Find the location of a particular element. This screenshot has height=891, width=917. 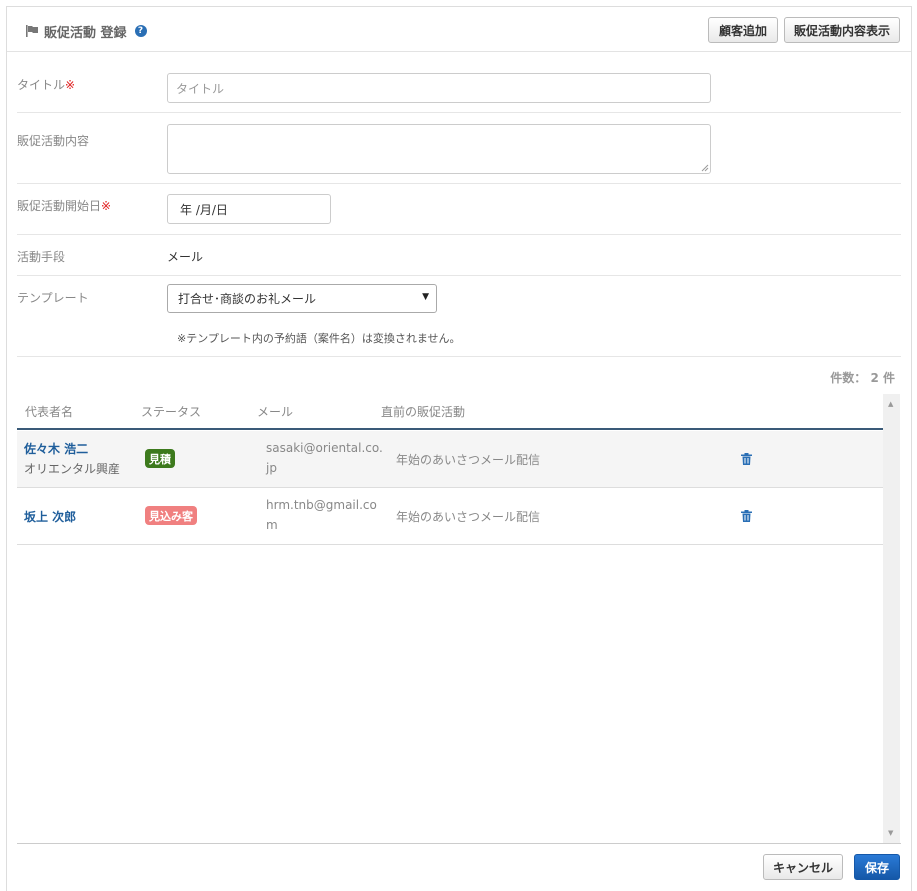

email-address: sasaki@oriental.co.jp is located at coordinates (324, 458).